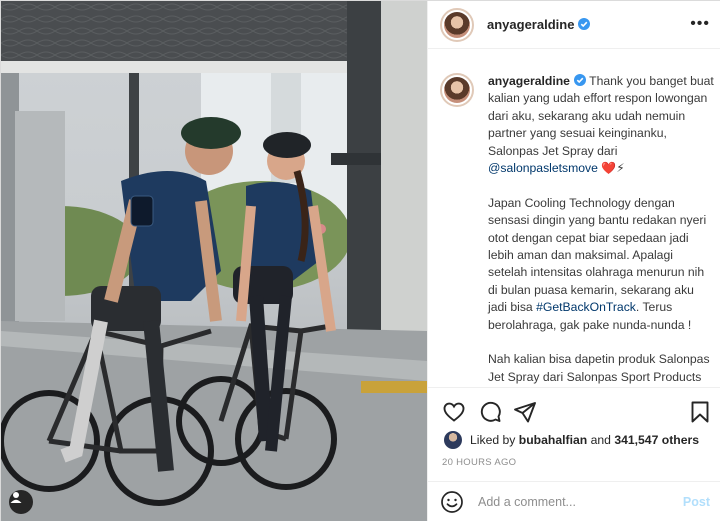 This screenshot has height=521, width=720. Describe the element at coordinates (586, 307) in the screenshot. I see `hashtag-link: #GetBackOnTrack` at that location.